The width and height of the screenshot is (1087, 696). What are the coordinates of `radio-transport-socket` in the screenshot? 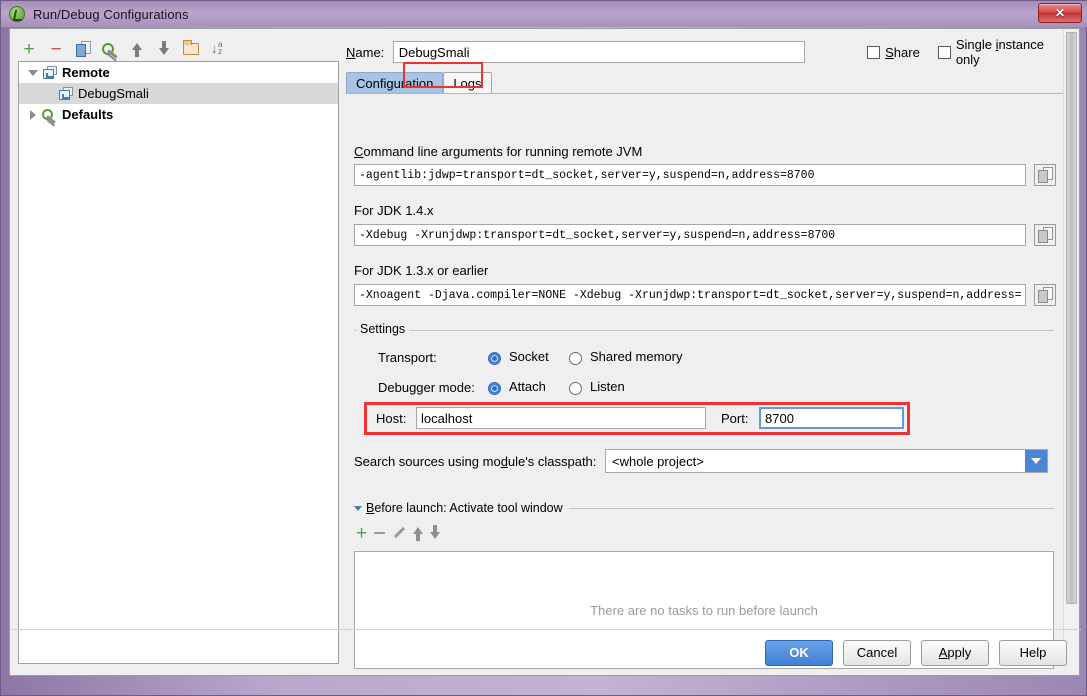 It's located at (494, 358).